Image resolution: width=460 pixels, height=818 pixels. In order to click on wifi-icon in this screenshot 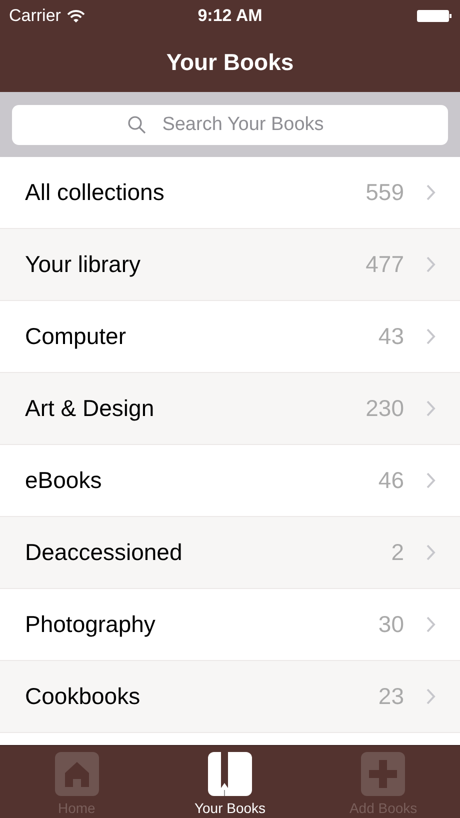, I will do `click(75, 16)`.